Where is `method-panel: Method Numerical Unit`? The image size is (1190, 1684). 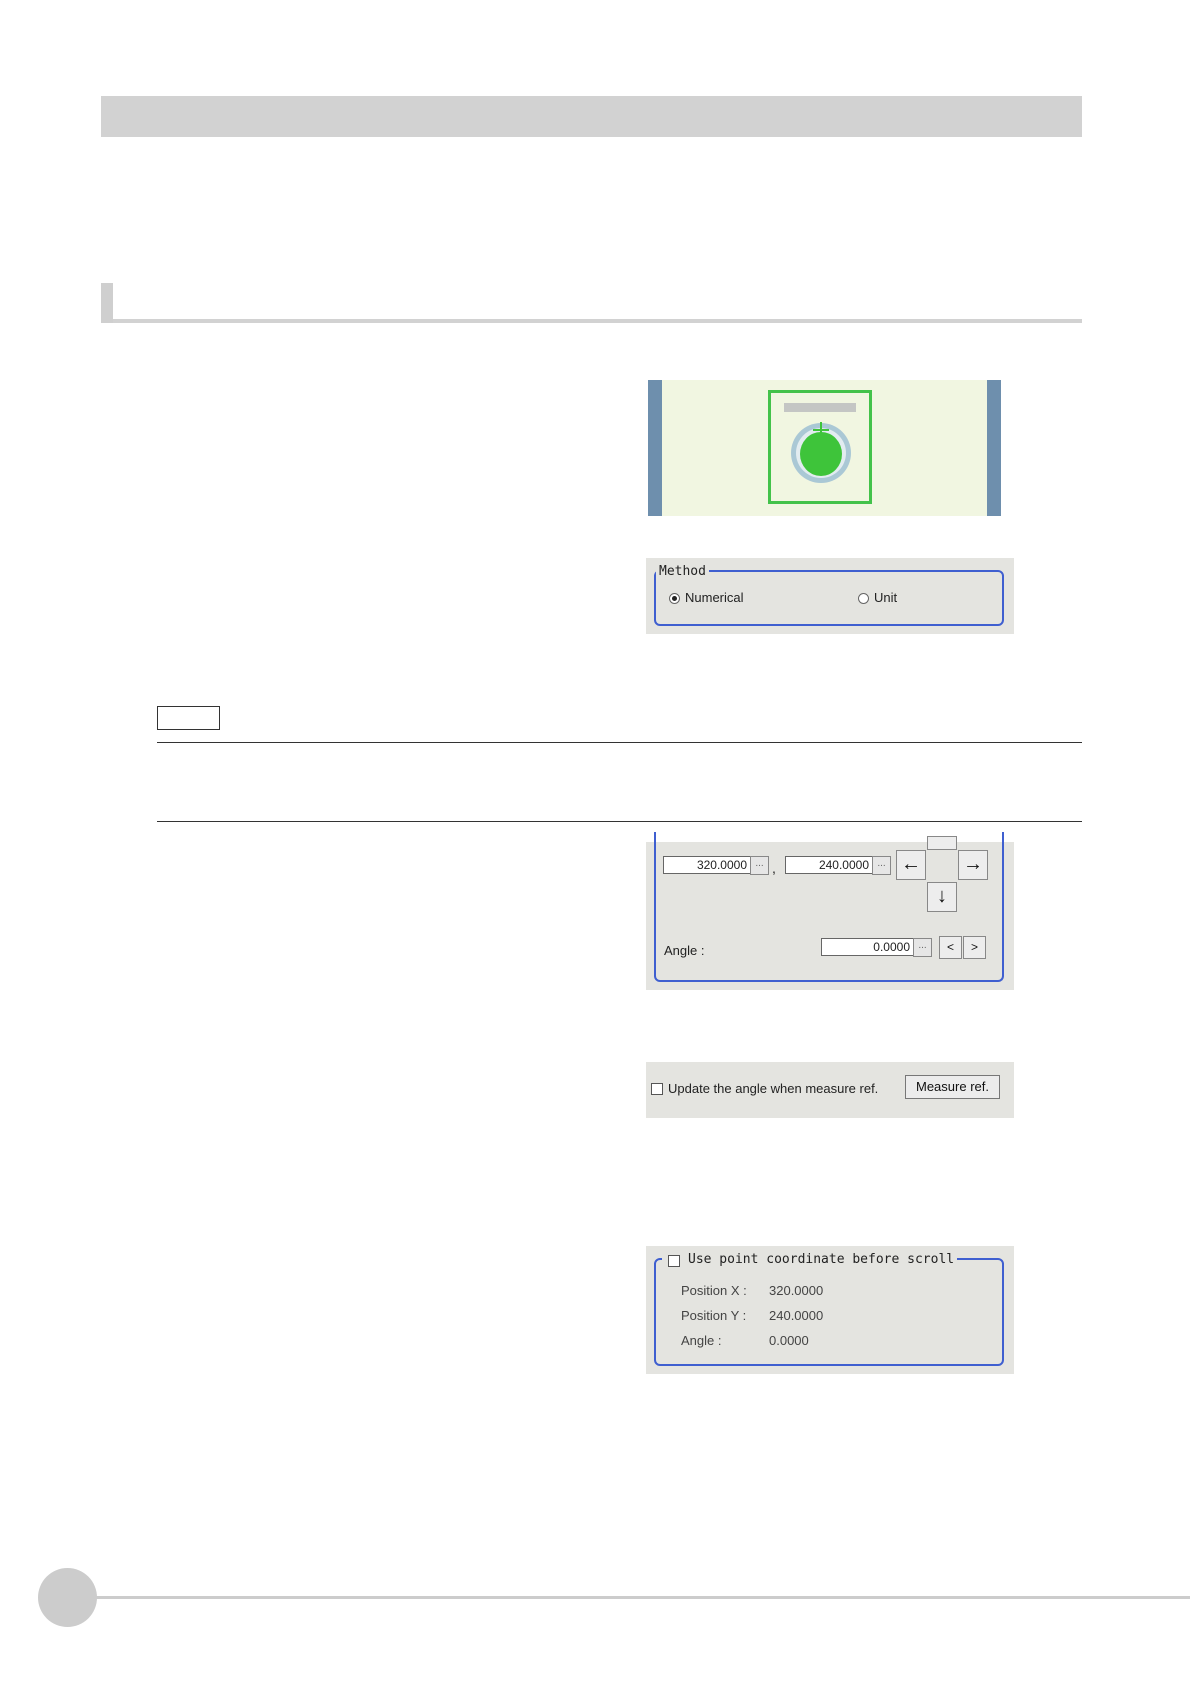
method-panel: Method Numerical Unit is located at coordinates (830, 596).